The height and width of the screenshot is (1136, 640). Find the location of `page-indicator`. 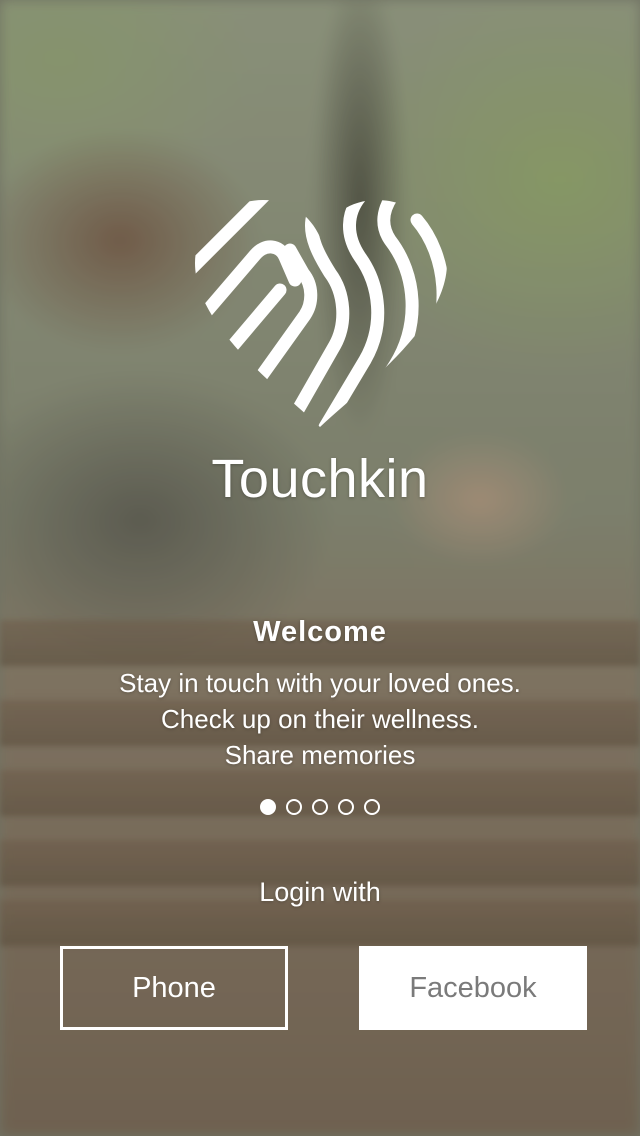

page-indicator is located at coordinates (320, 807).